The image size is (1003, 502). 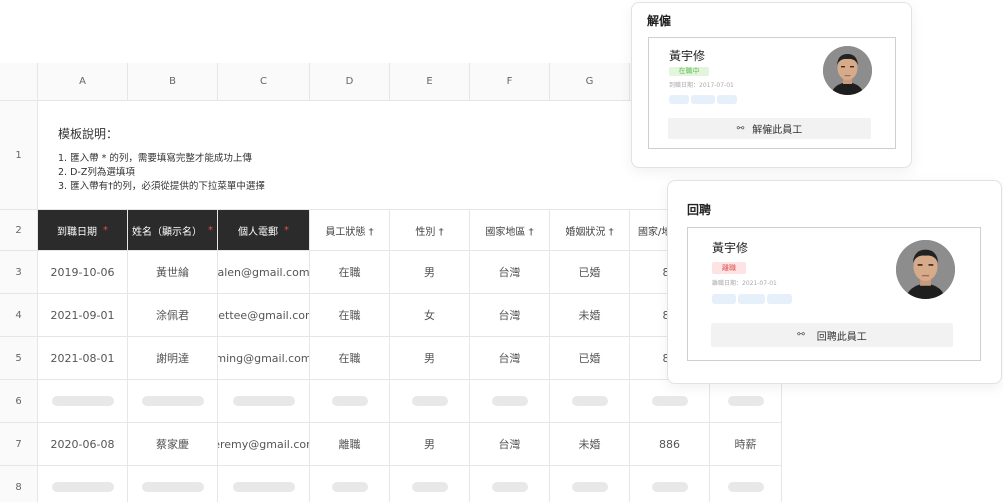 What do you see at coordinates (173, 272) in the screenshot?
I see `cell-name: 黃世綸` at bounding box center [173, 272].